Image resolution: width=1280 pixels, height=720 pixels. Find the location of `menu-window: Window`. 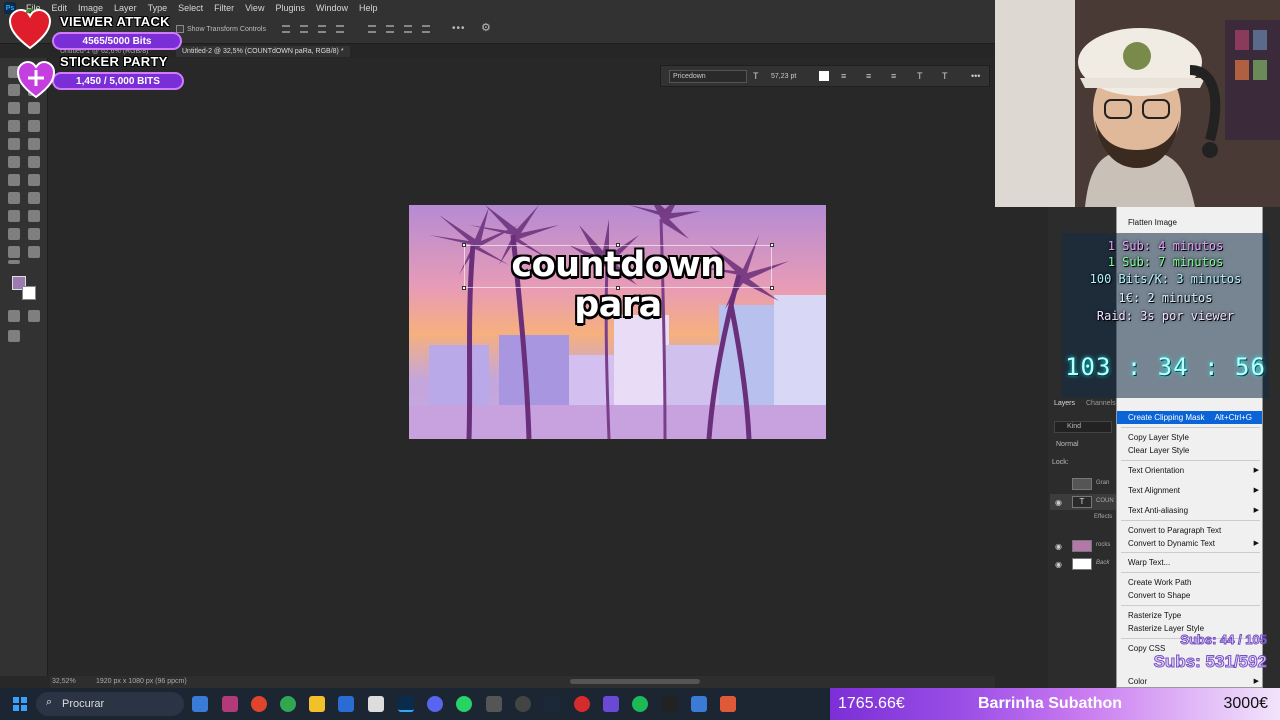

menu-window: Window is located at coordinates (332, 8).